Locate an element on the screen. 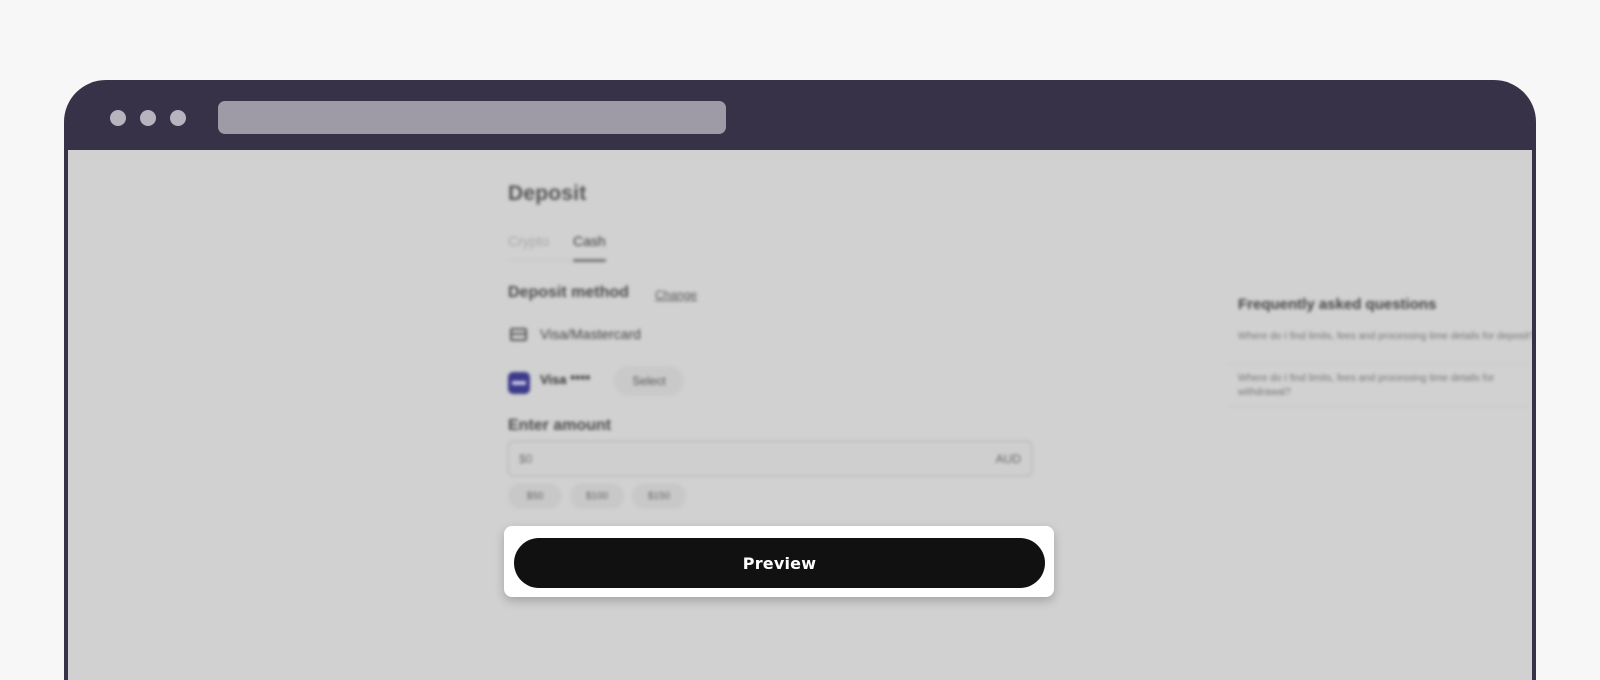 Image resolution: width=1600 pixels, height=680 pixels. preview-button: Preview is located at coordinates (779, 563).